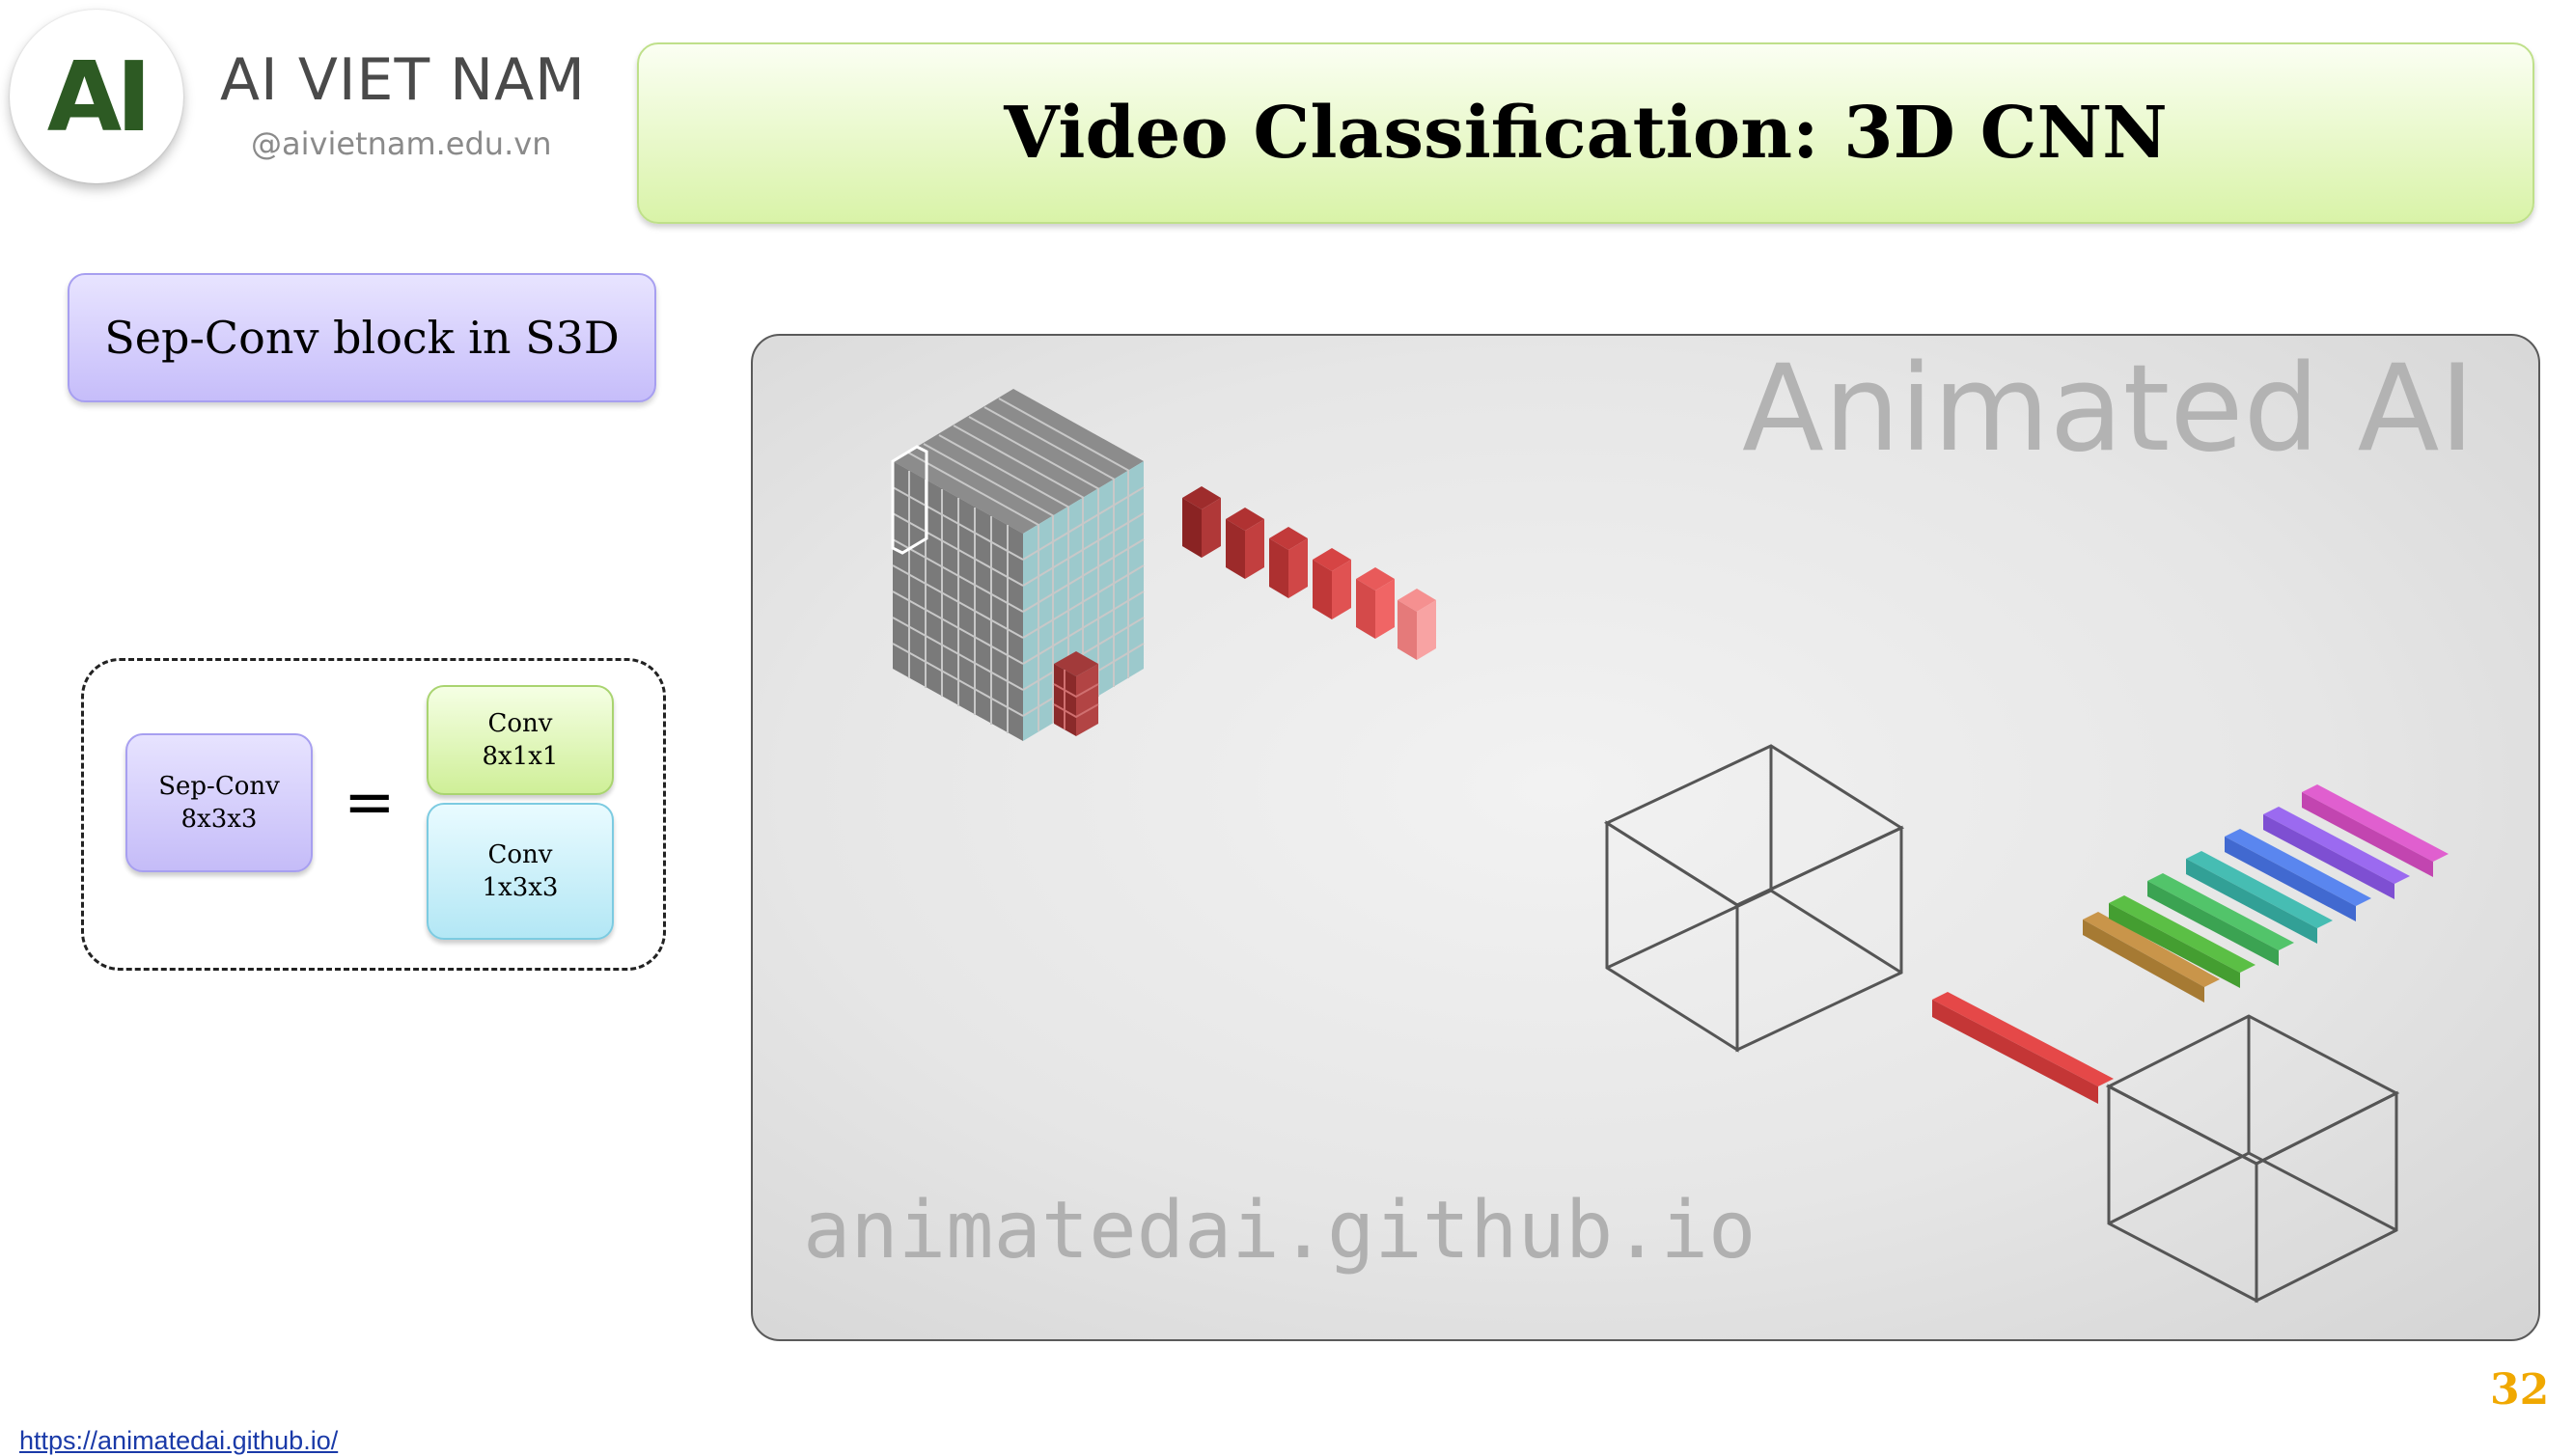  I want to click on source-link: https://animatedai.github.io/, so click(179, 1441).